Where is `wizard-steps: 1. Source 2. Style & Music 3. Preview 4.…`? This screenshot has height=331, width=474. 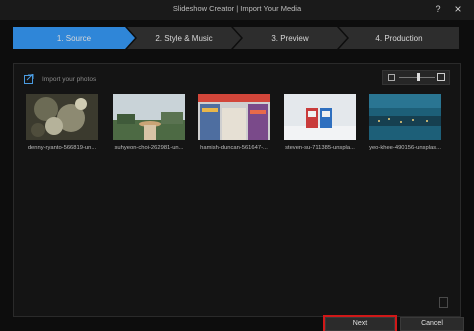
wizard-steps: 1. Source 2. Style & Music 3. Preview 4.… is located at coordinates (236, 38).